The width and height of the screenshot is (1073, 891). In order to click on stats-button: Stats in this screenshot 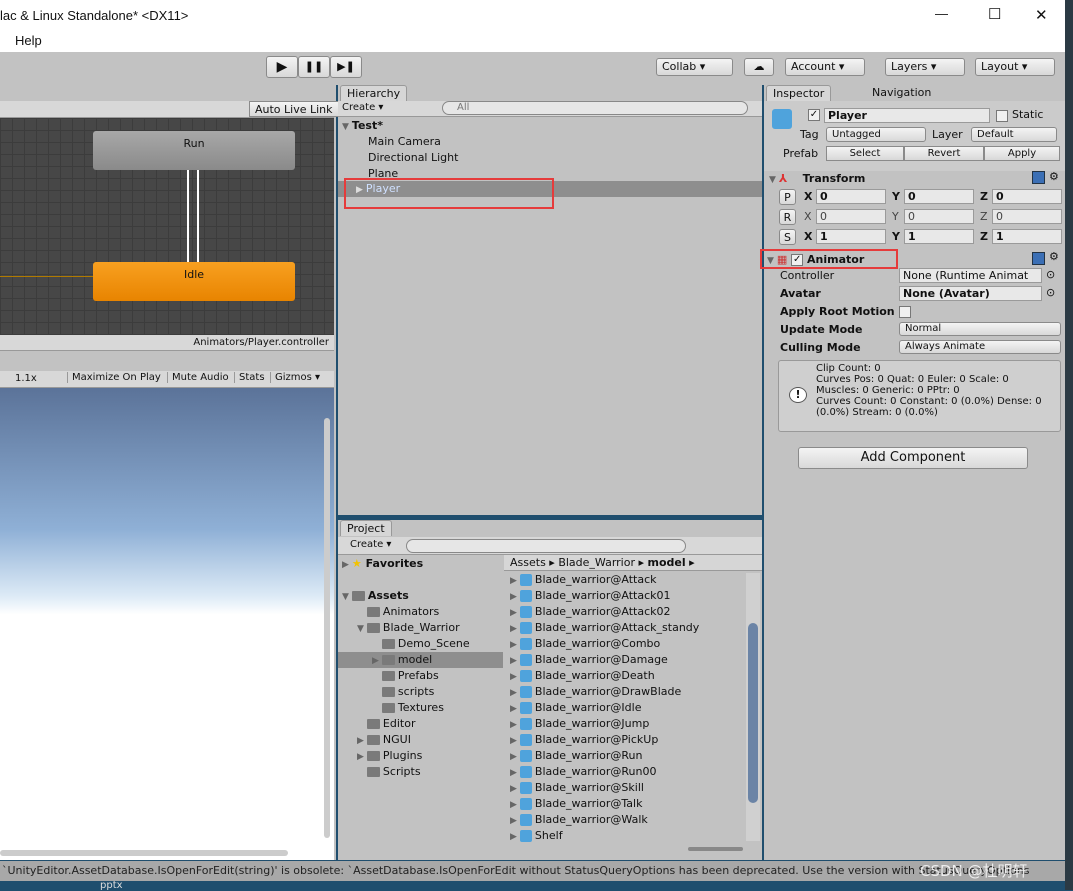, I will do `click(251, 377)`.